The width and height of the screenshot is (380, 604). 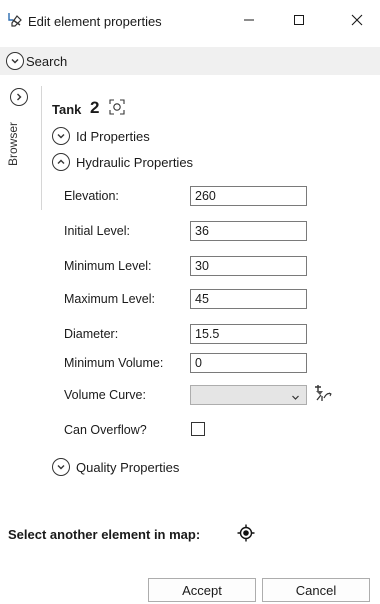 I want to click on volume-curve-label: Volume Curve:, so click(x=105, y=395).